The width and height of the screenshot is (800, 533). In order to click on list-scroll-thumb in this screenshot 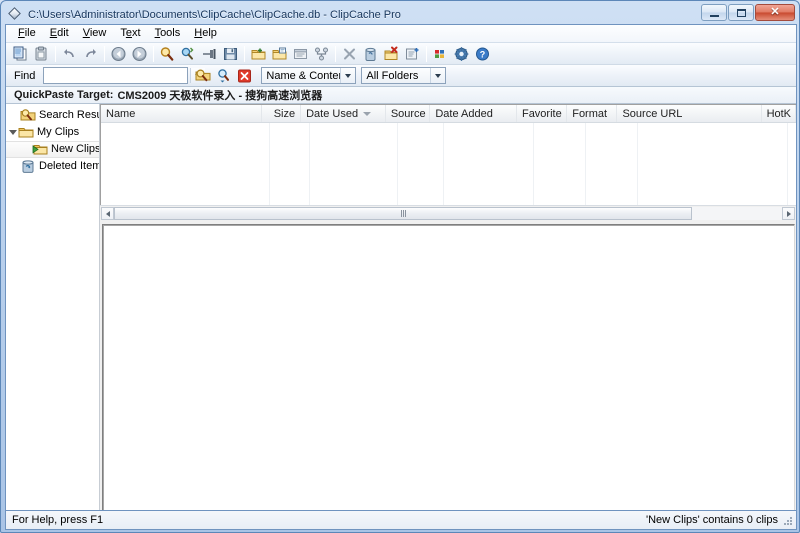, I will do `click(403, 213)`.